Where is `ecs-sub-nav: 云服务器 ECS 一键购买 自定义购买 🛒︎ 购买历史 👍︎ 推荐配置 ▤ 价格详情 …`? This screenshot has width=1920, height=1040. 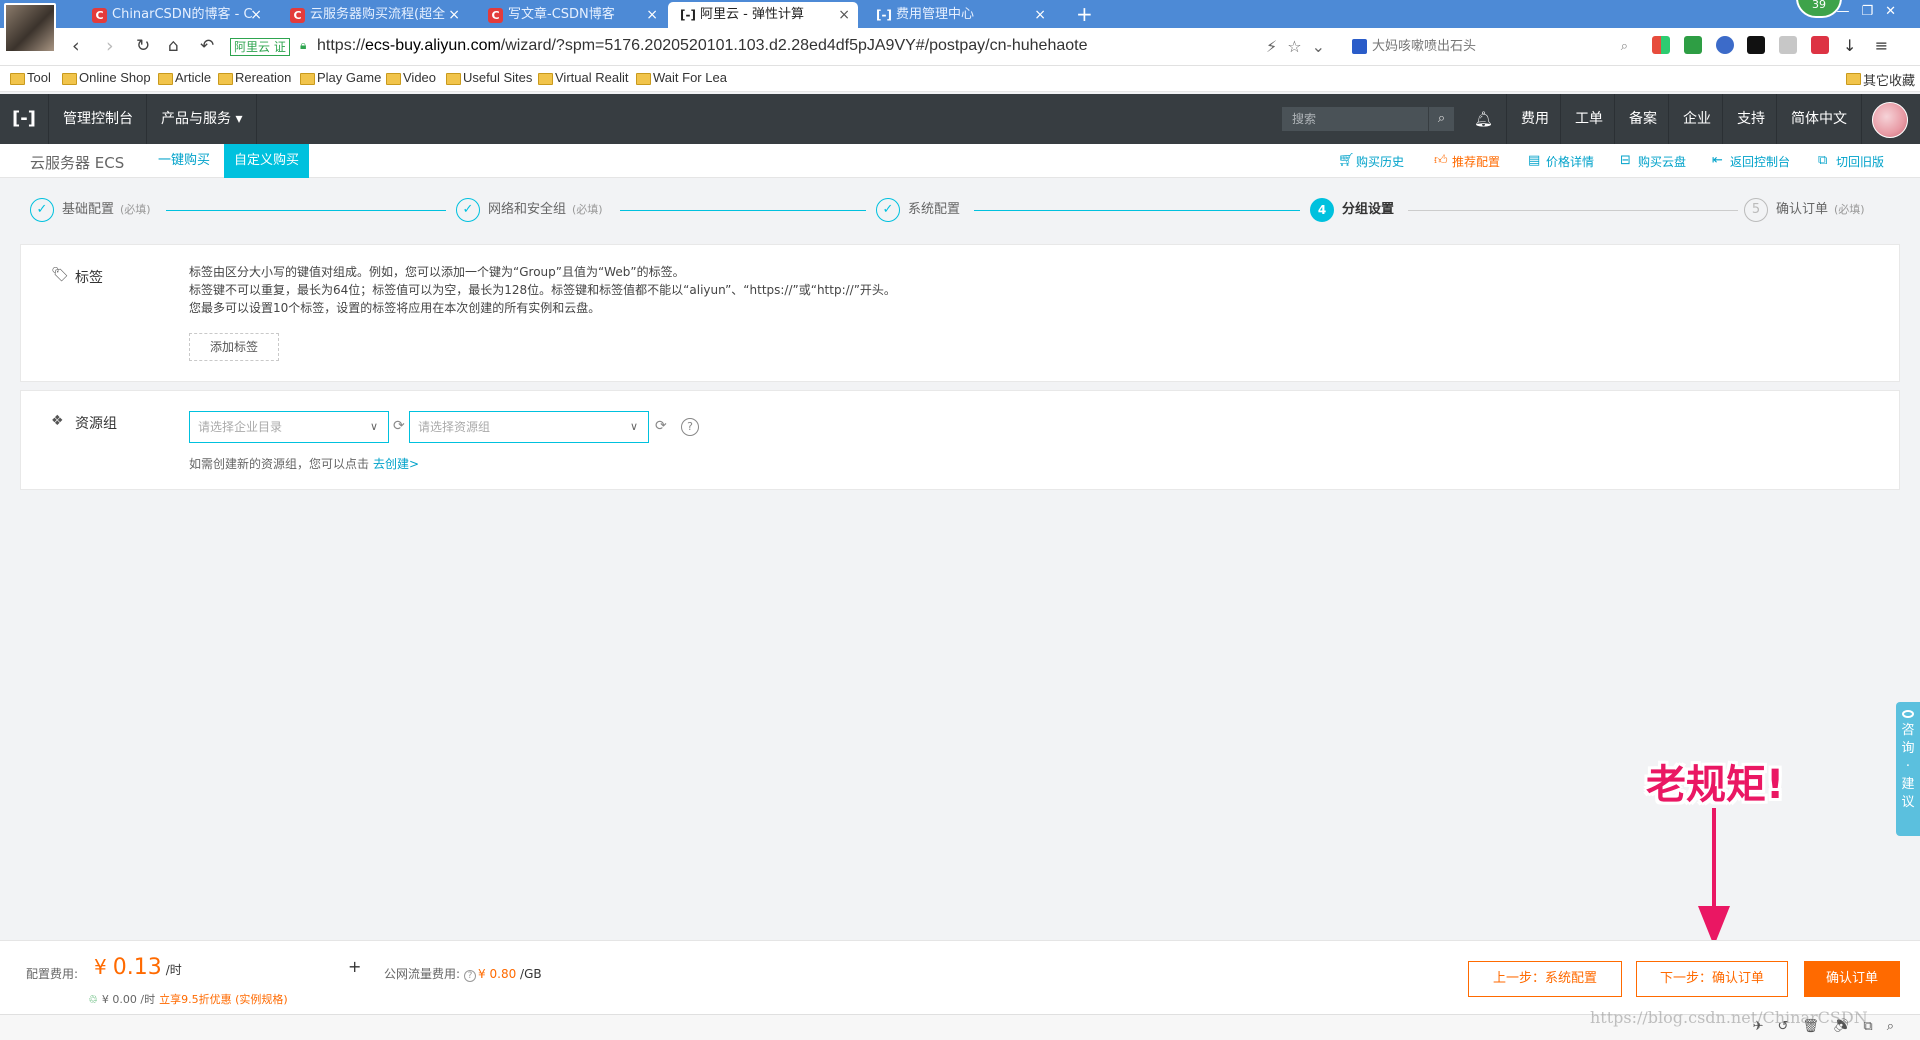 ecs-sub-nav: 云服务器 ECS 一键购买 自定义购买 🛒︎ 购买历史 👍︎ 推荐配置 ▤ 价格详情 … is located at coordinates (960, 161).